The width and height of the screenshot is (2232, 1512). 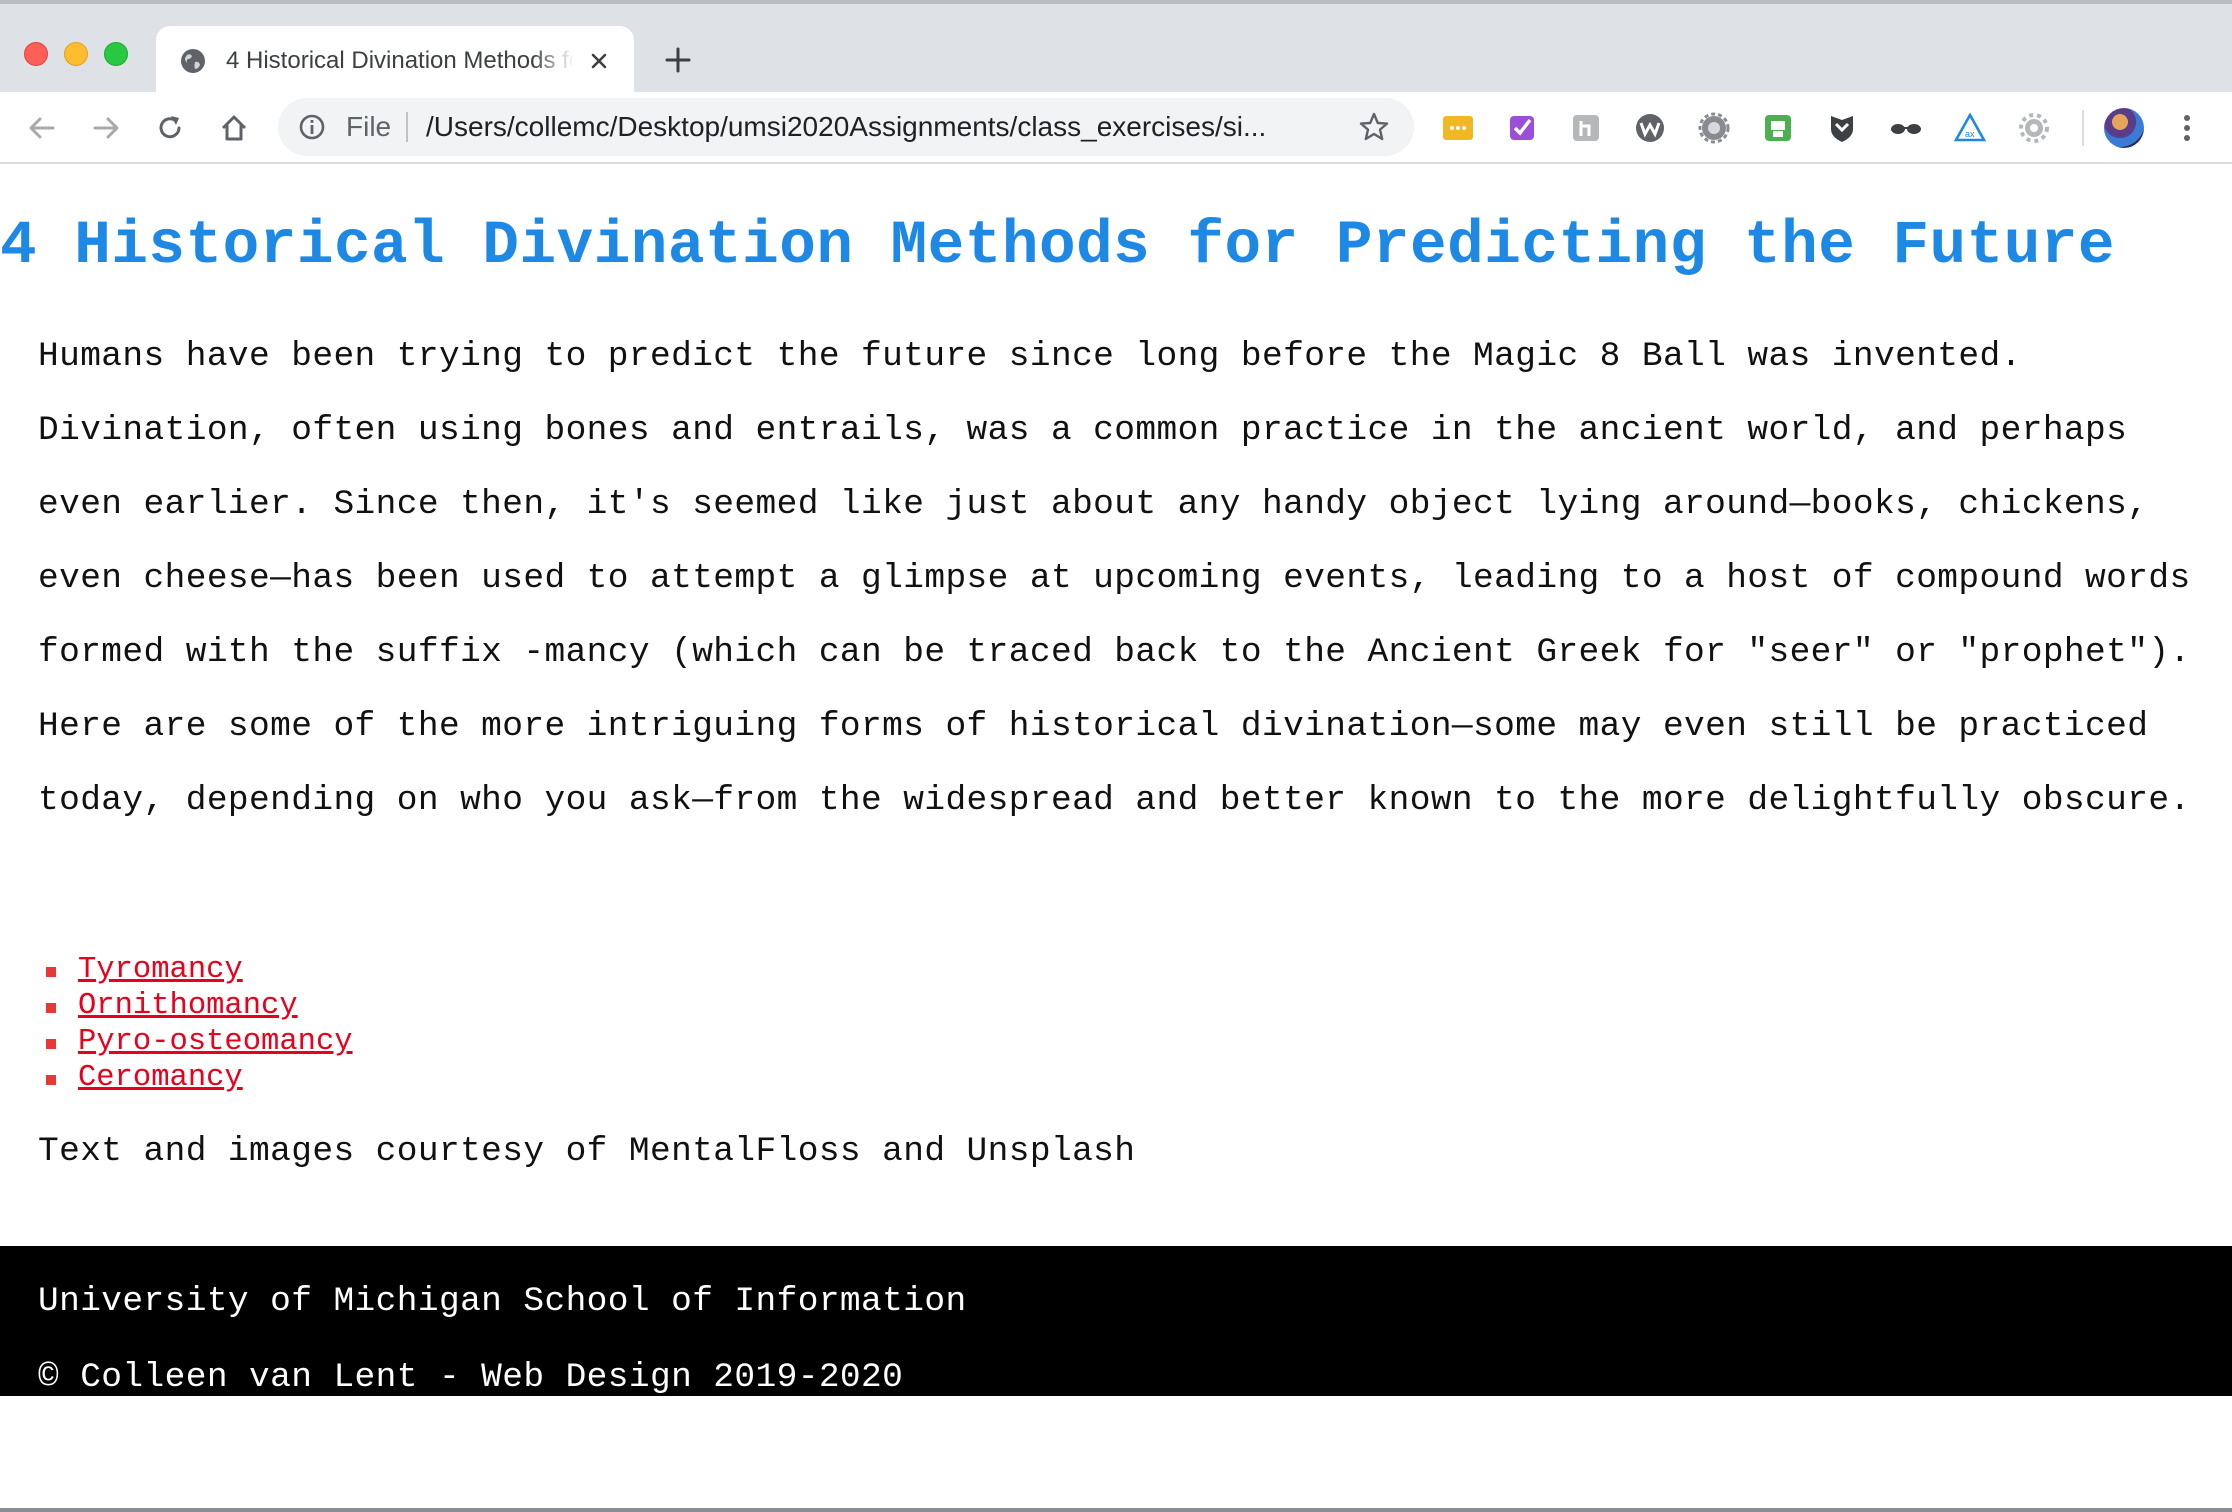 What do you see at coordinates (369, 126) in the screenshot?
I see `url-scheme: File` at bounding box center [369, 126].